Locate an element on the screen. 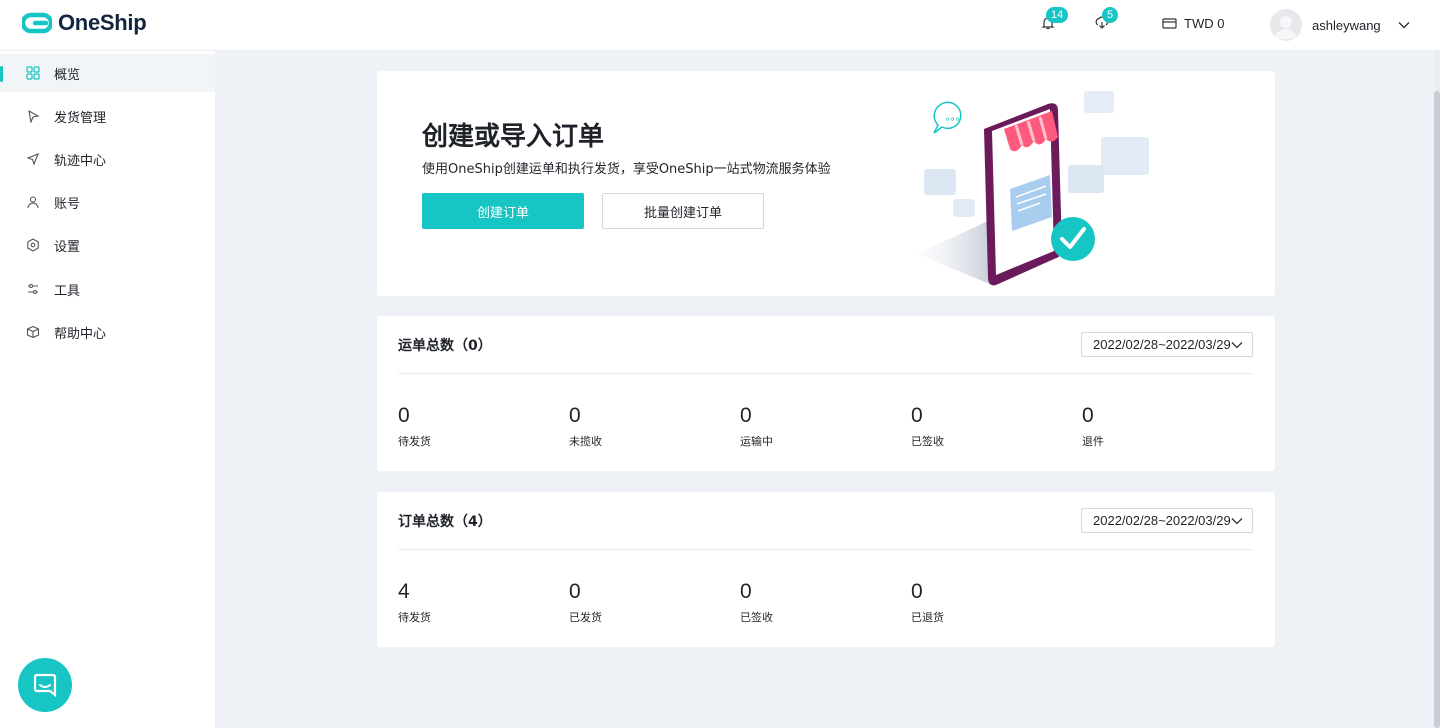  downloads-badge: 5 is located at coordinates (1110, 15).